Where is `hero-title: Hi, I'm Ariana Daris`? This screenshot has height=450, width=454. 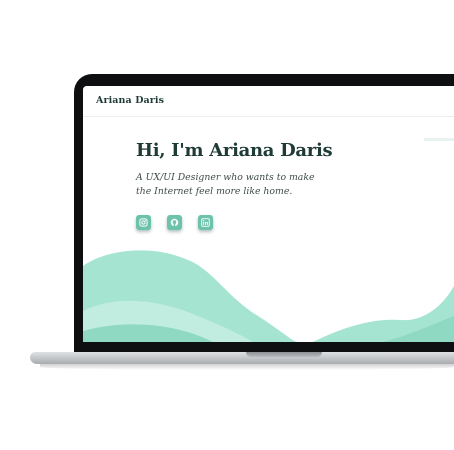
hero-title: Hi, I'm Ariana Daris is located at coordinates (234, 150).